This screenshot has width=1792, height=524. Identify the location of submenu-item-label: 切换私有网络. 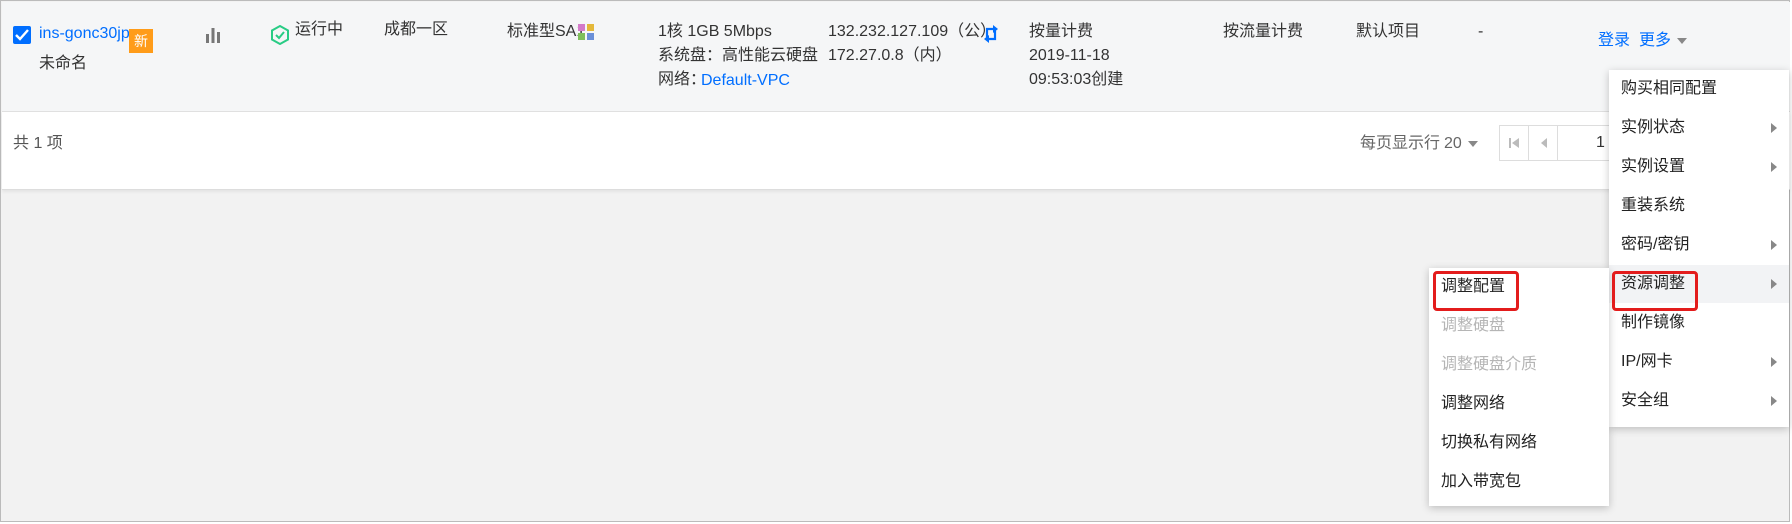
(1489, 442).